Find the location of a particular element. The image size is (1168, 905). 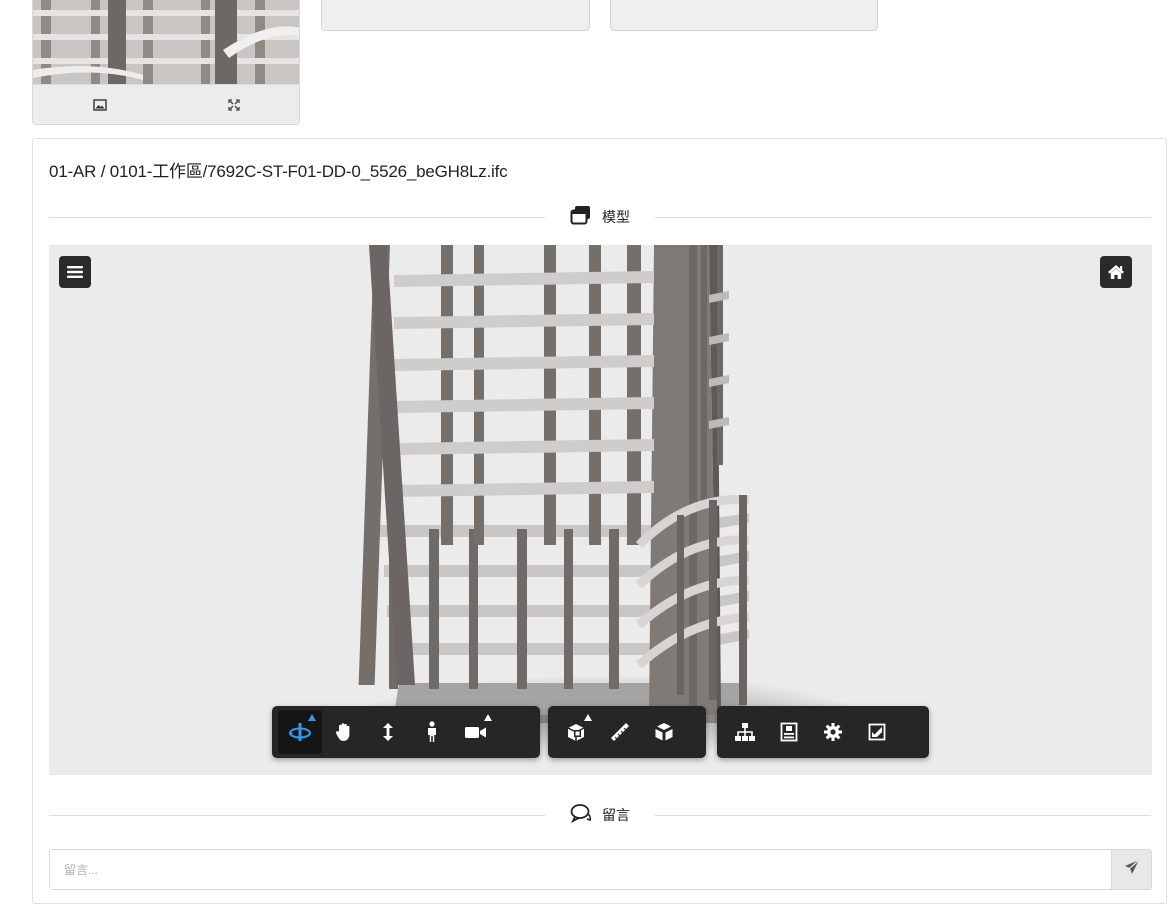

hamburger-menu-icon is located at coordinates (75, 272).